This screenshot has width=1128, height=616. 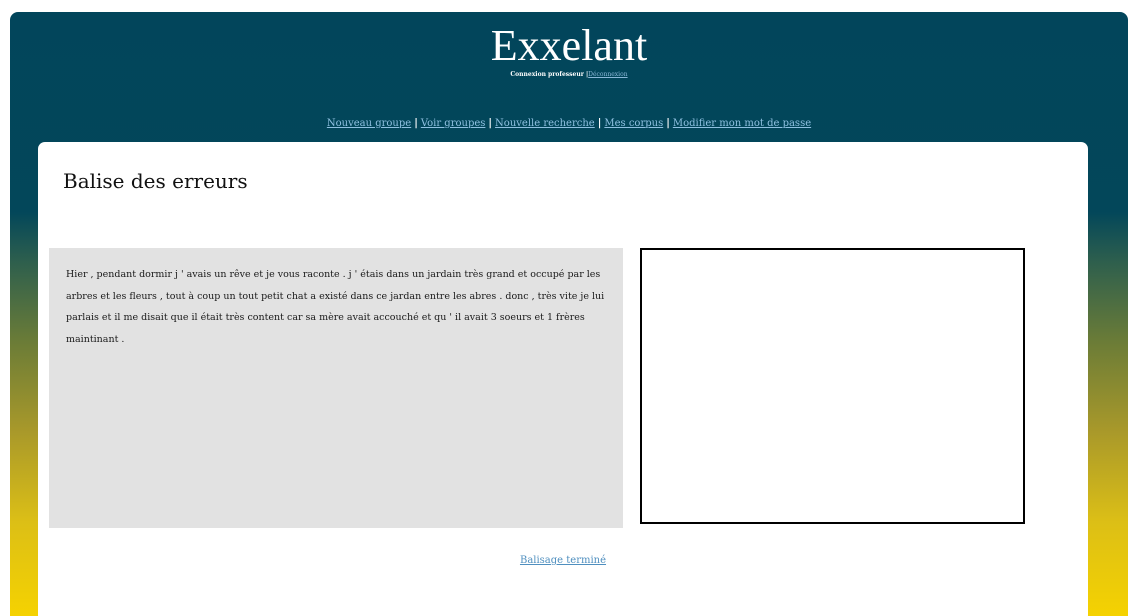 I want to click on nav-new-search-link: Nouvelle recherche, so click(x=545, y=123).